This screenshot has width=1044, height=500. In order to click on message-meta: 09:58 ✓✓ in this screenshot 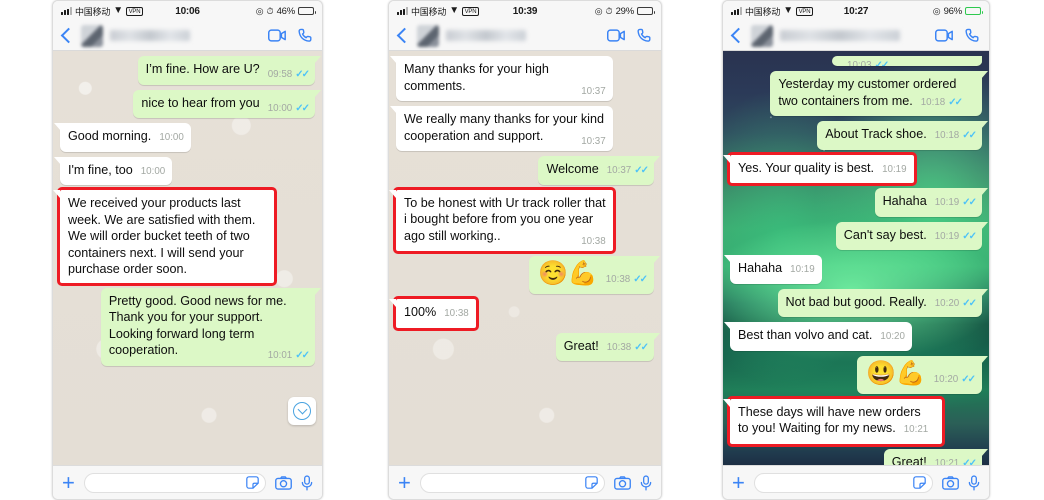, I will do `click(288, 75)`.